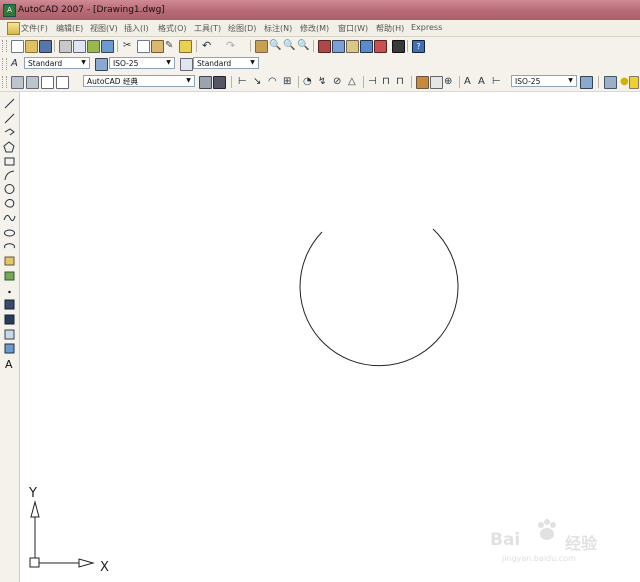  What do you see at coordinates (101, 64) in the screenshot?
I see `dim-style-icon` at bounding box center [101, 64].